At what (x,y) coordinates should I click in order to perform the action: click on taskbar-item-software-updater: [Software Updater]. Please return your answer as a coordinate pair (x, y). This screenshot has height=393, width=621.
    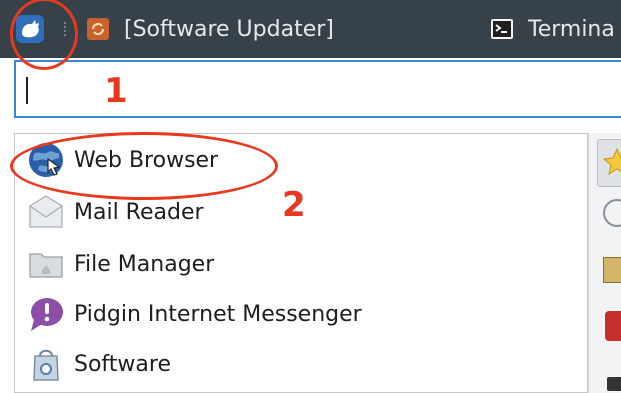
    Looking at the image, I should click on (210, 29).